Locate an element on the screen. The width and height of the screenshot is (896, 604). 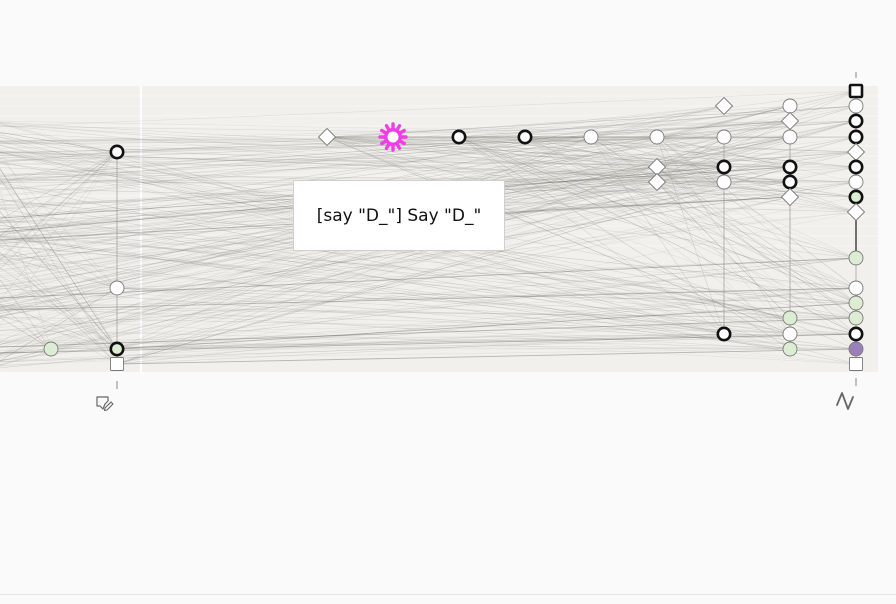
tooltip-text: [say "D_"] Say "D_" is located at coordinates (399, 215).